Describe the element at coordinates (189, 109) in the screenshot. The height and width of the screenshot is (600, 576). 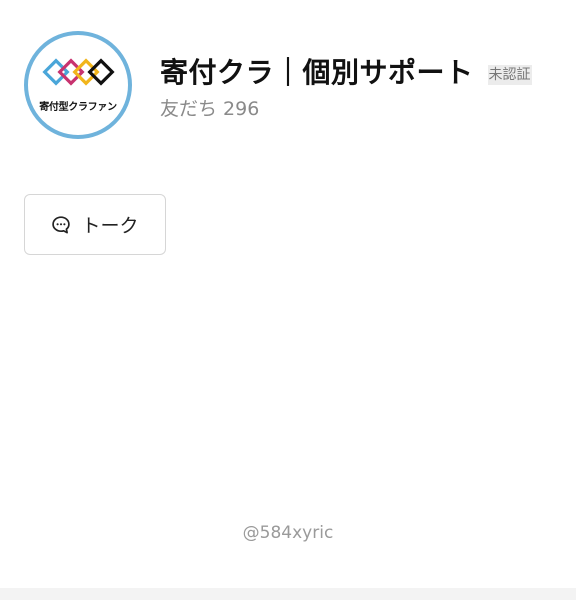
I see `friends-label: 友だち` at that location.